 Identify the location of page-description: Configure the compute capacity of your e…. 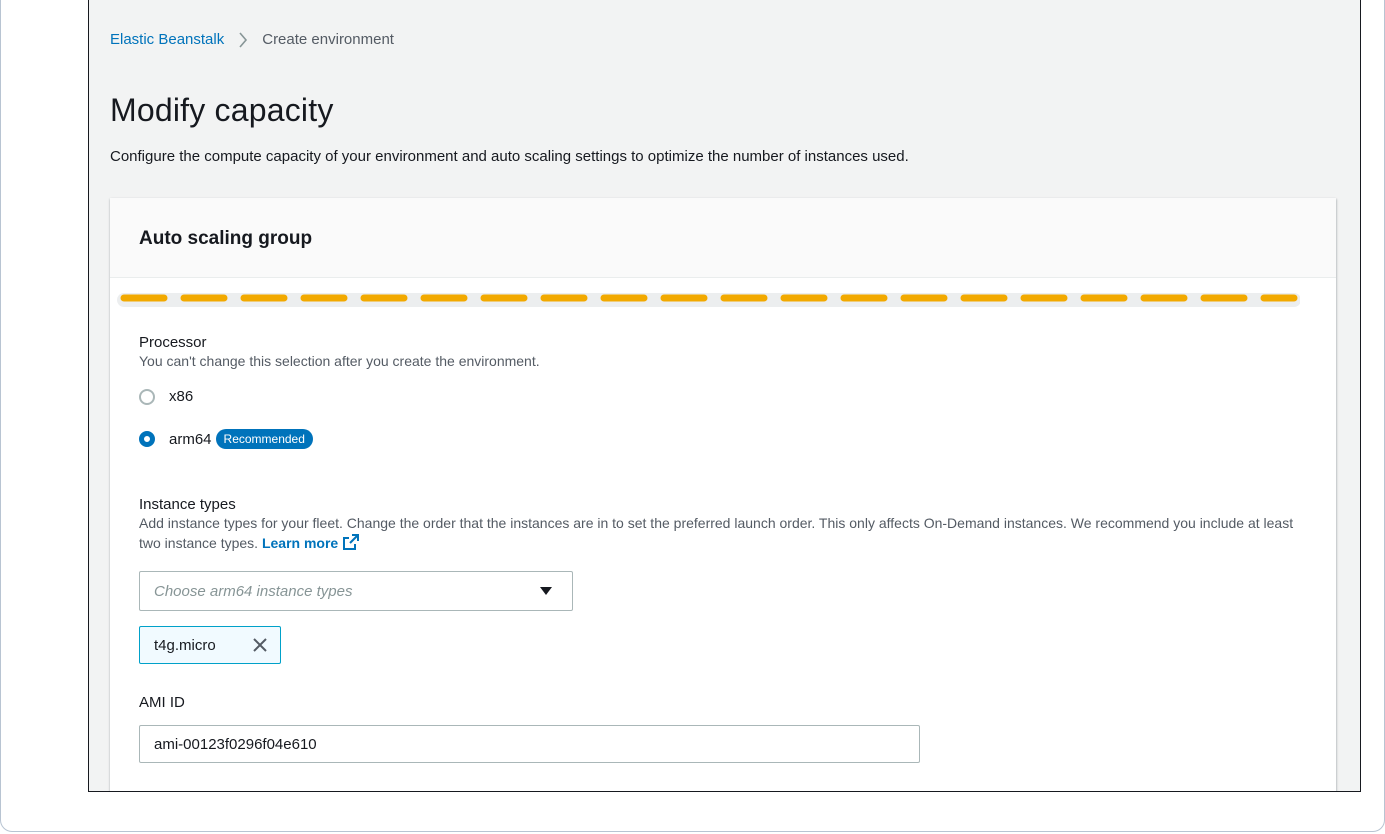
(509, 156).